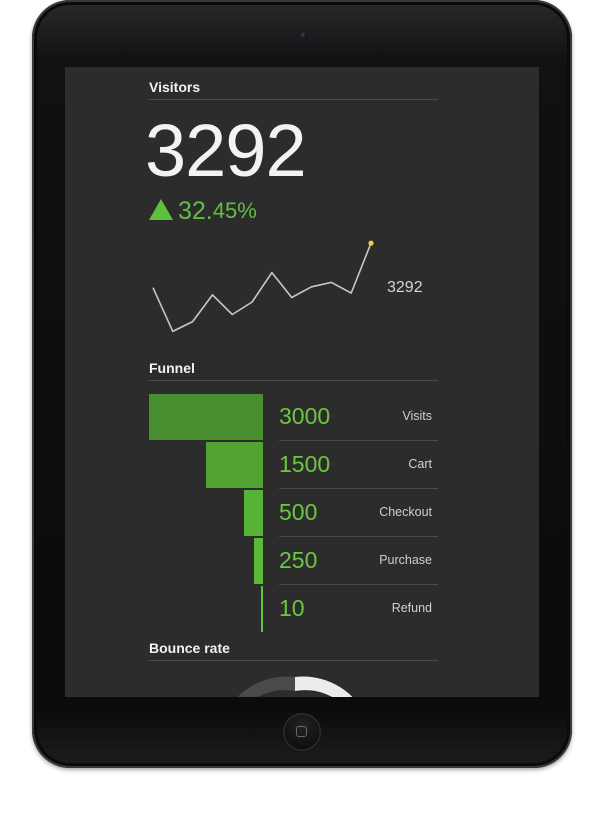 Image resolution: width=600 pixels, height=824 pixels. Describe the element at coordinates (293, 650) in the screenshot. I see `bounce-rate-title: Bounce rate` at that location.